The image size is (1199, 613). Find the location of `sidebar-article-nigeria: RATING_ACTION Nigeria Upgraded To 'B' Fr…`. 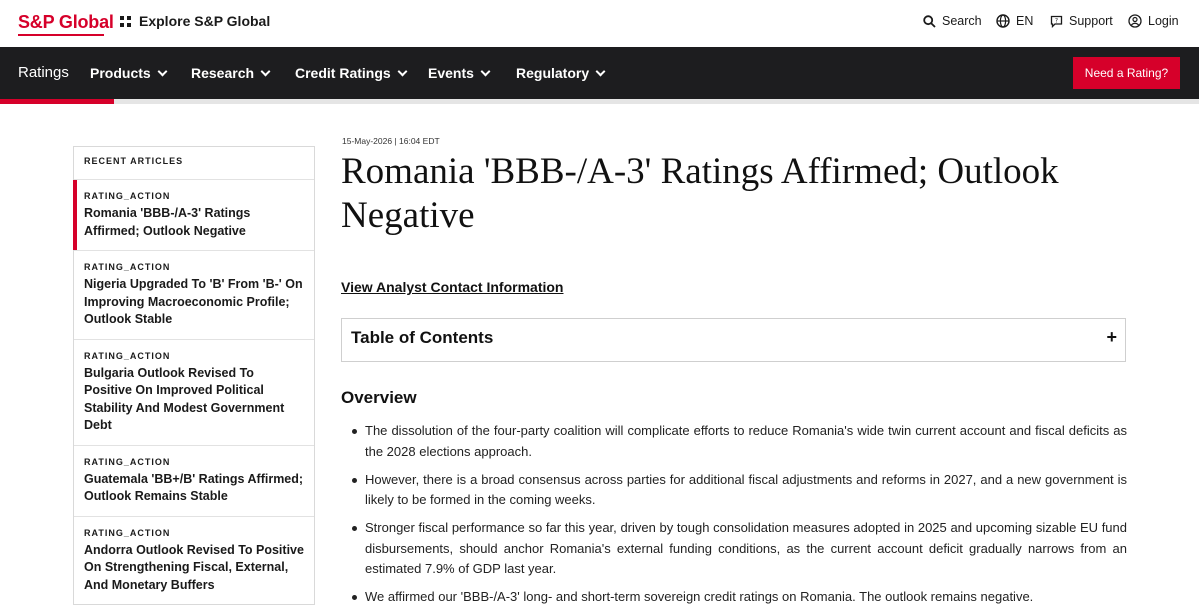

sidebar-article-nigeria: RATING_ACTION Nigeria Upgraded To 'B' Fr… is located at coordinates (194, 295).